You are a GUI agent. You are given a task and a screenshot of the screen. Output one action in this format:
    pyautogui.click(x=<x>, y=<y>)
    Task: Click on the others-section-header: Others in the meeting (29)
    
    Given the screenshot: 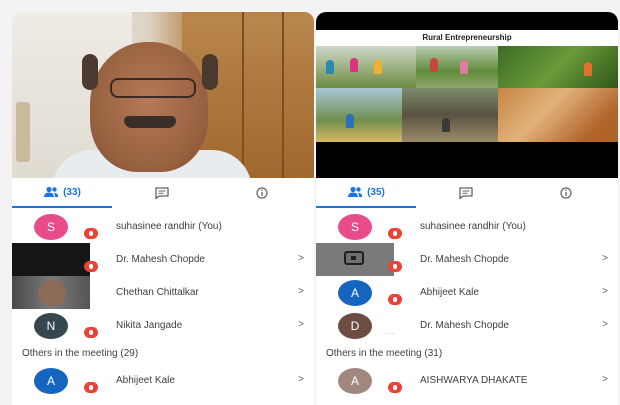 What is the action you would take?
    pyautogui.click(x=163, y=353)
    